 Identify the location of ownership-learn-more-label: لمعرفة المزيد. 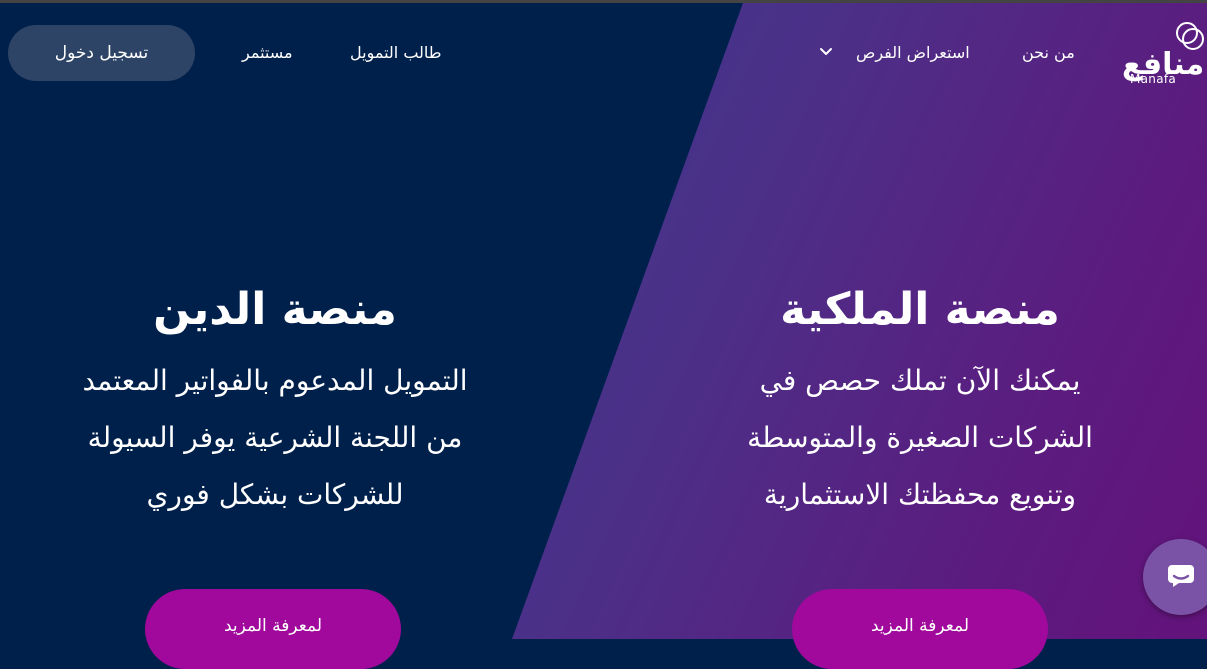
(920, 626).